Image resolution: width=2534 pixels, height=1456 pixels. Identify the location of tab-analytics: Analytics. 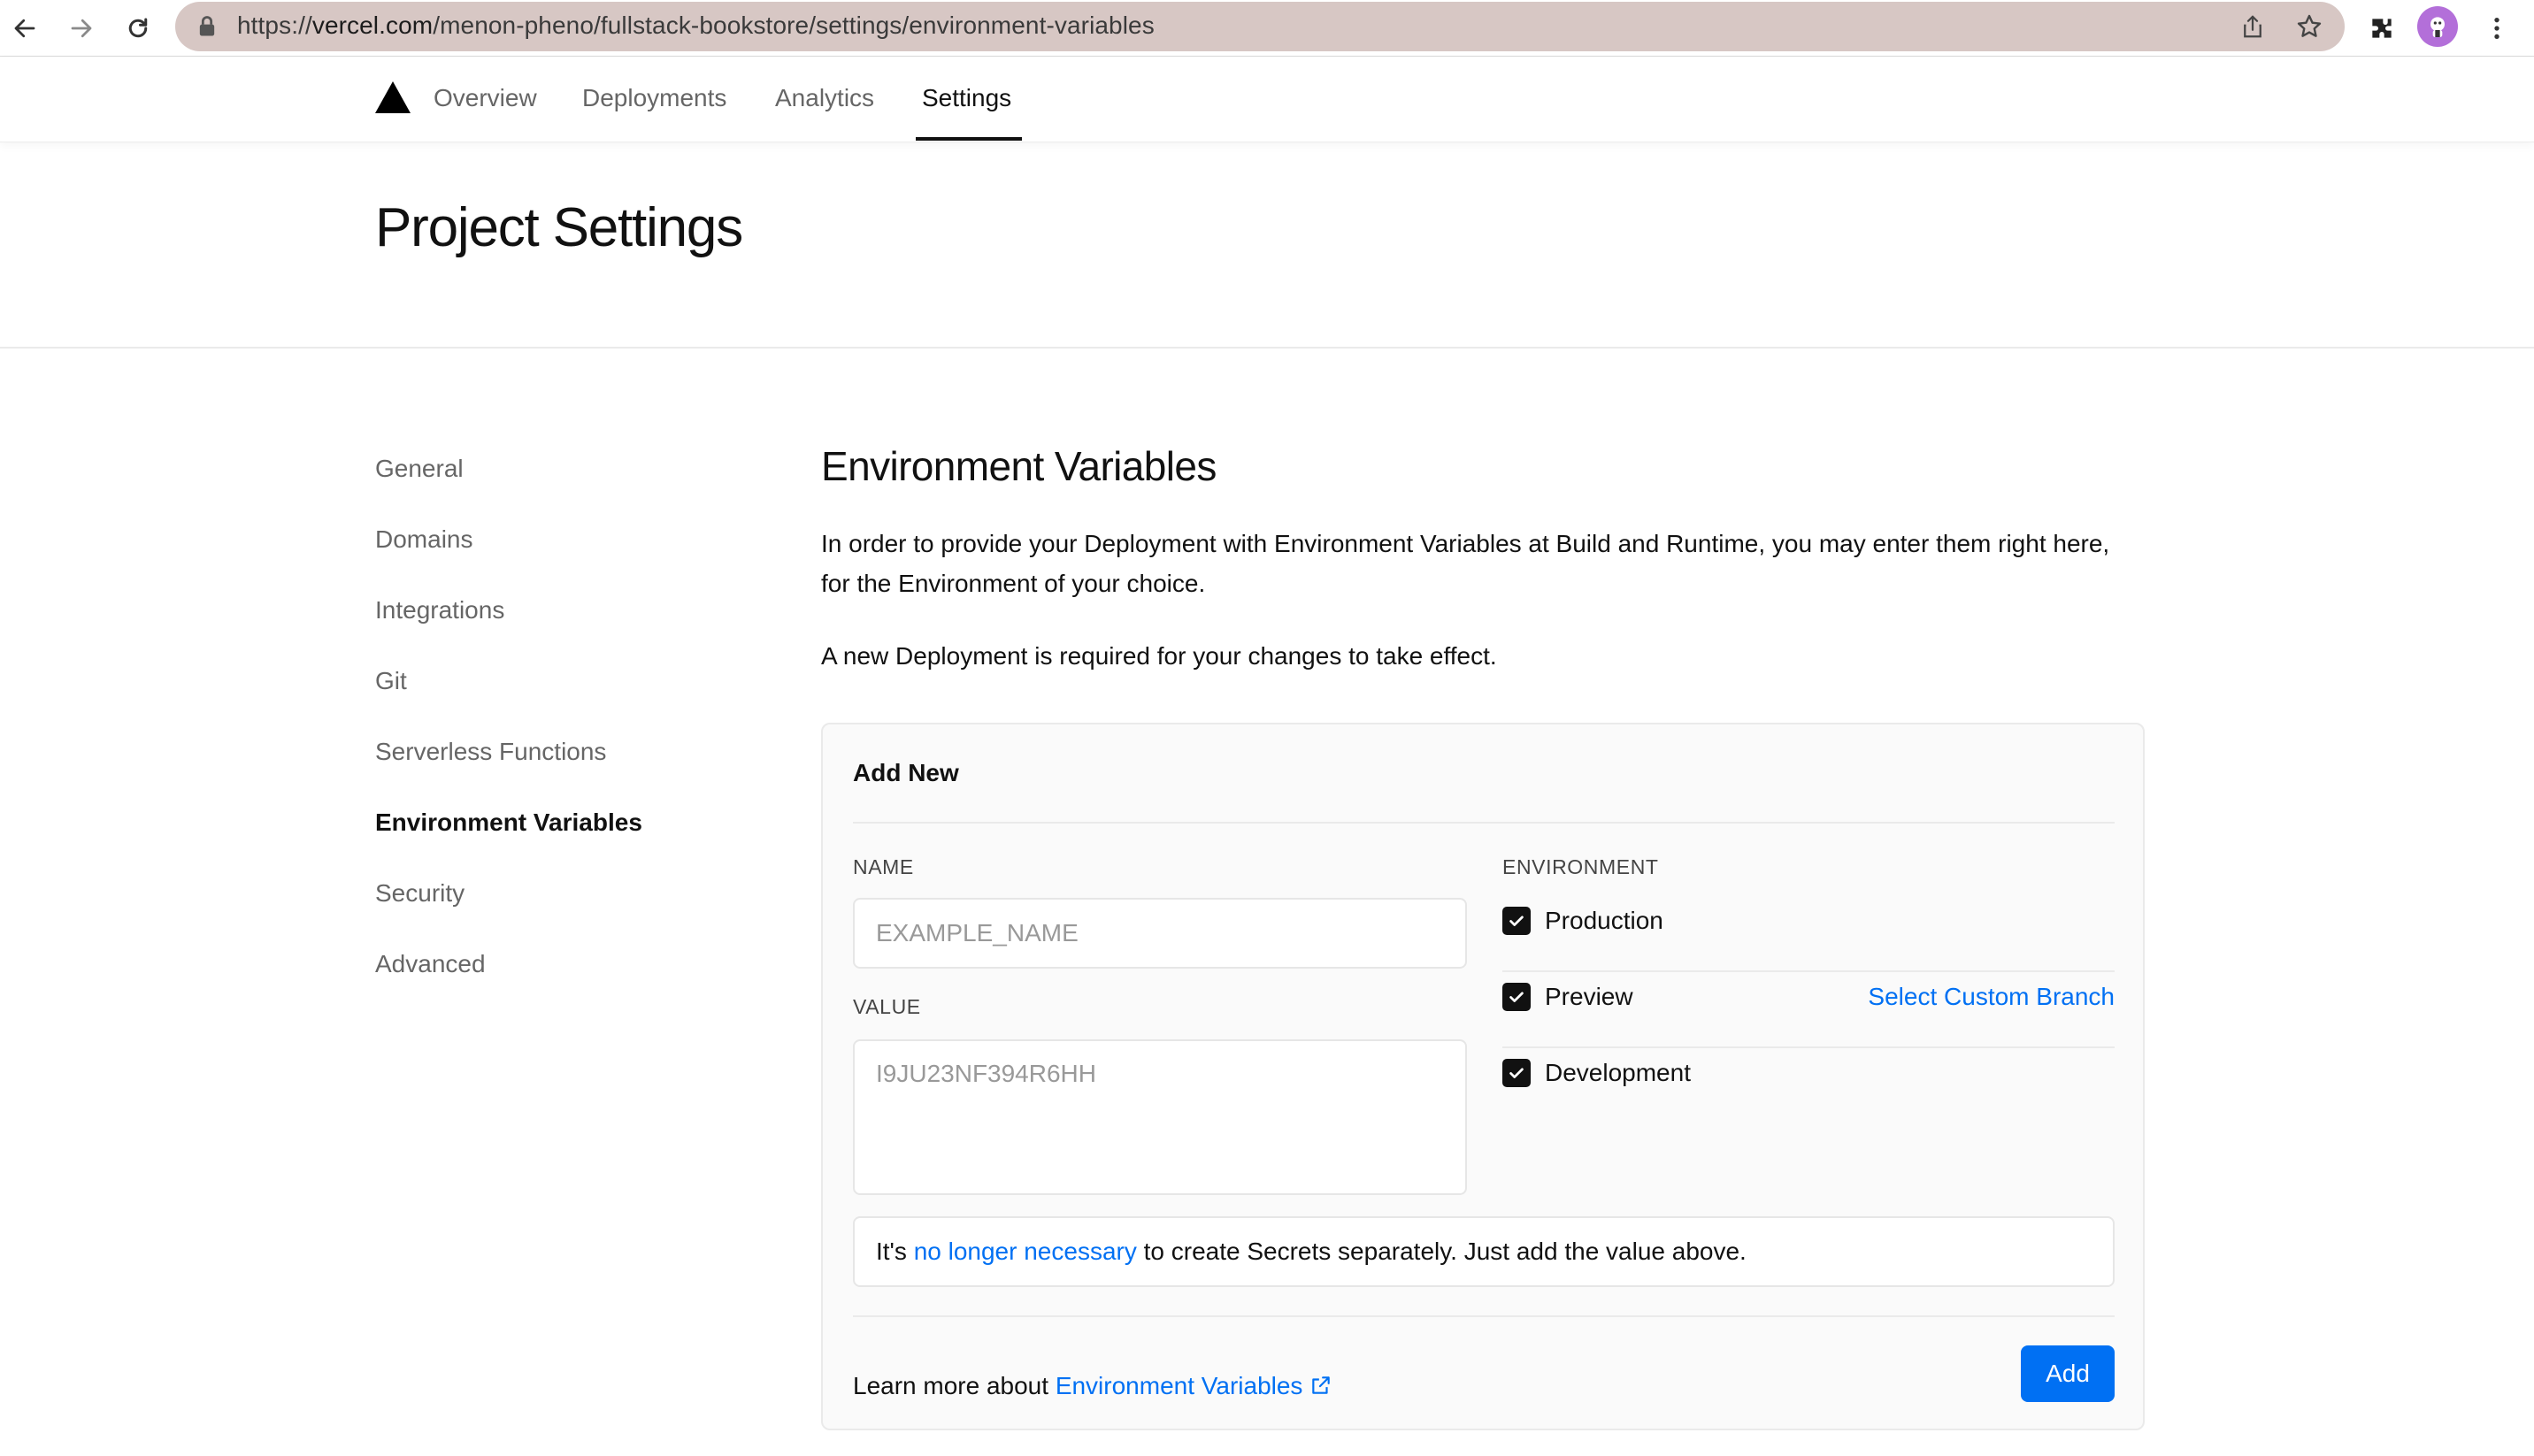
(824, 98).